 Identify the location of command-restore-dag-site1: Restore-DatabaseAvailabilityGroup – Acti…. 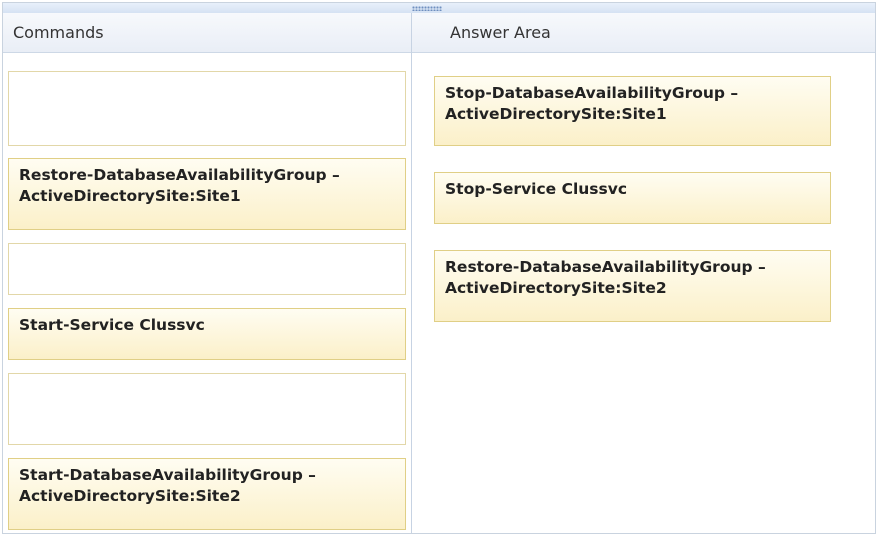
(207, 194).